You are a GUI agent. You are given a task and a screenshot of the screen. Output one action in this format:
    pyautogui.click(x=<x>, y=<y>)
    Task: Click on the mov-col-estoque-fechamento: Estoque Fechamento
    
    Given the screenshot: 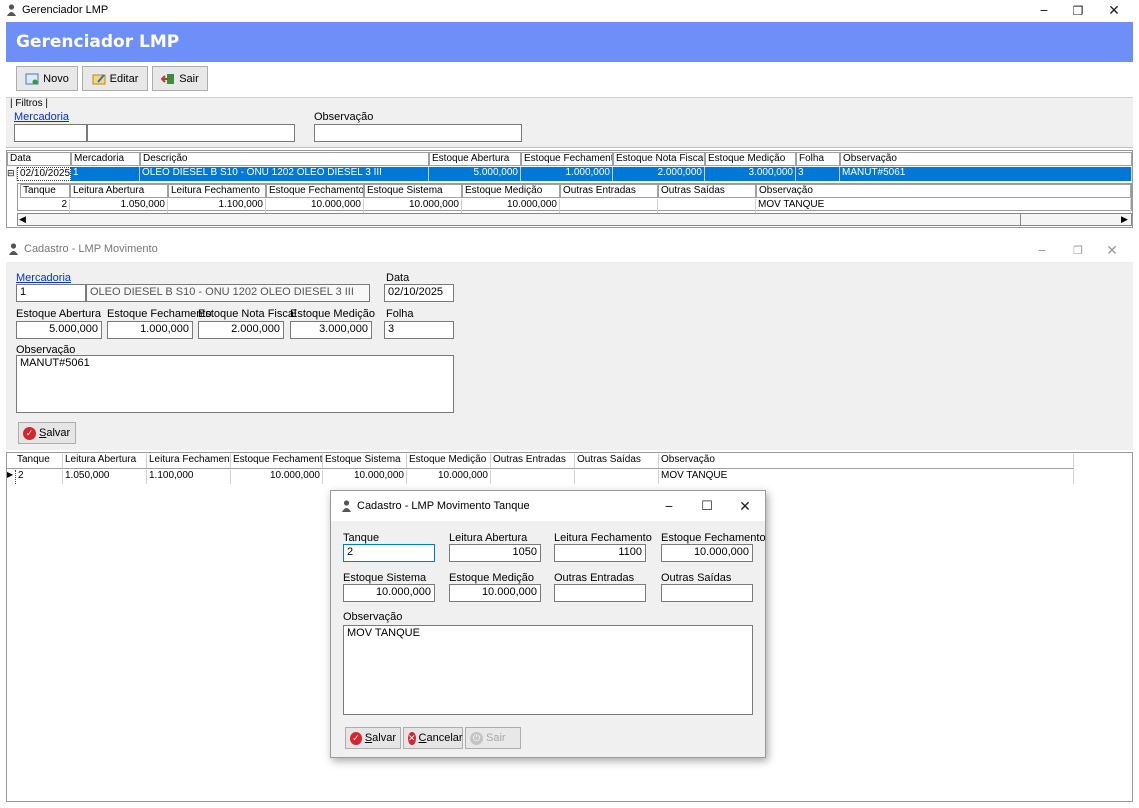 What is the action you would take?
    pyautogui.click(x=277, y=461)
    